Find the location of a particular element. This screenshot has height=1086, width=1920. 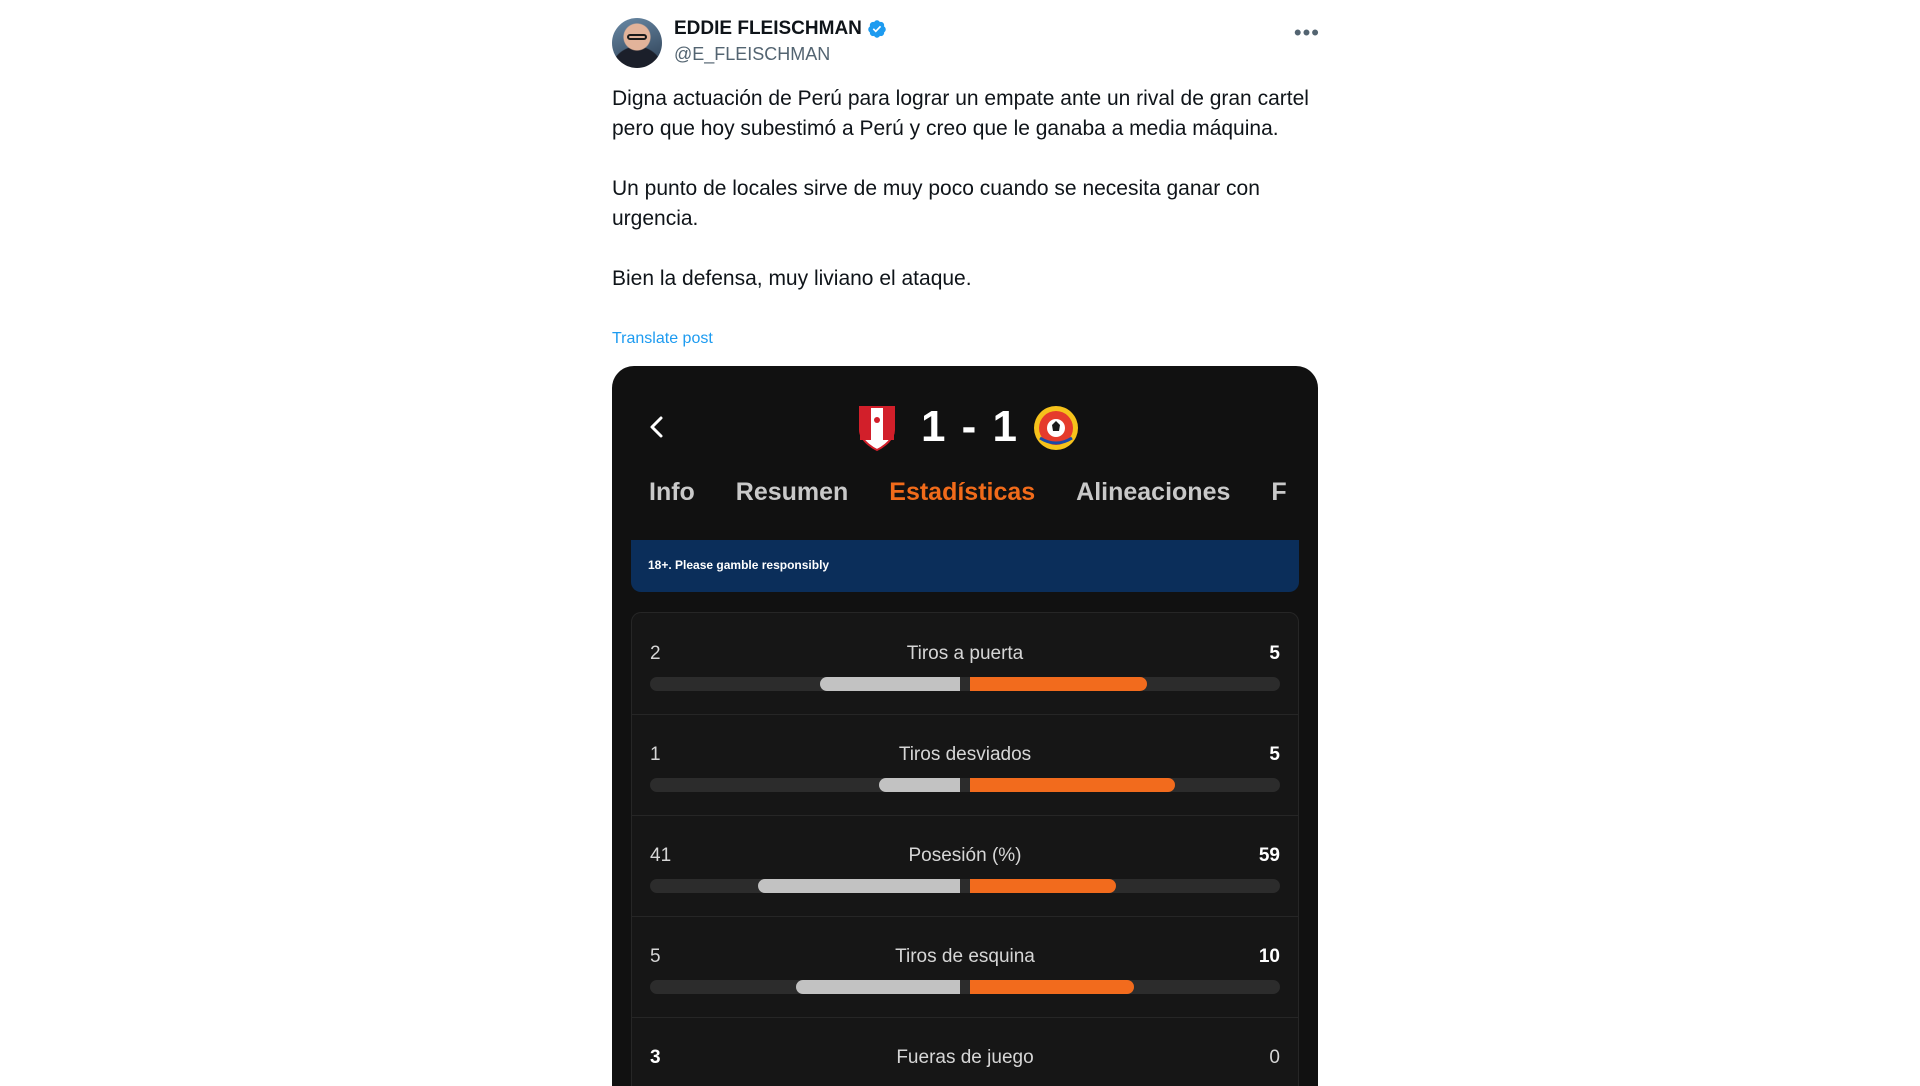

stat-away-value: 59 is located at coordinates (1269, 855).